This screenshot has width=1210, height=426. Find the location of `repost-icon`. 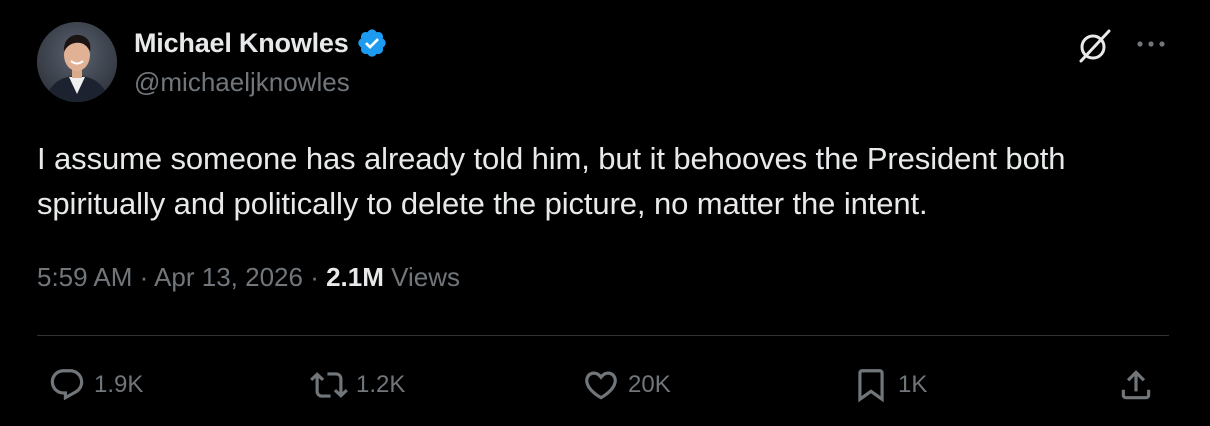

repost-icon is located at coordinates (329, 385).